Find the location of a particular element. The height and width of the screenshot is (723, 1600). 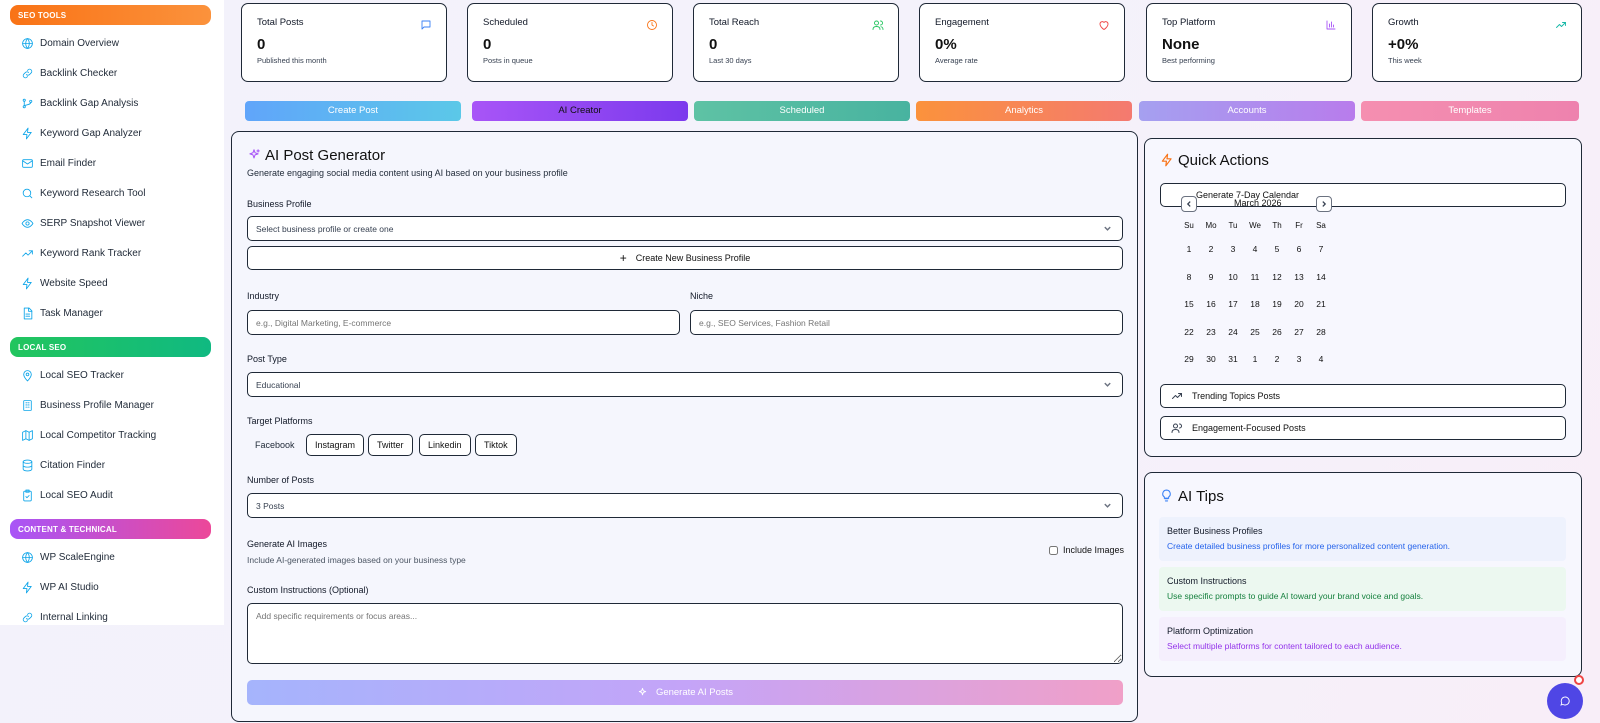

tab-ai-creator: AI Creator is located at coordinates (580, 111).